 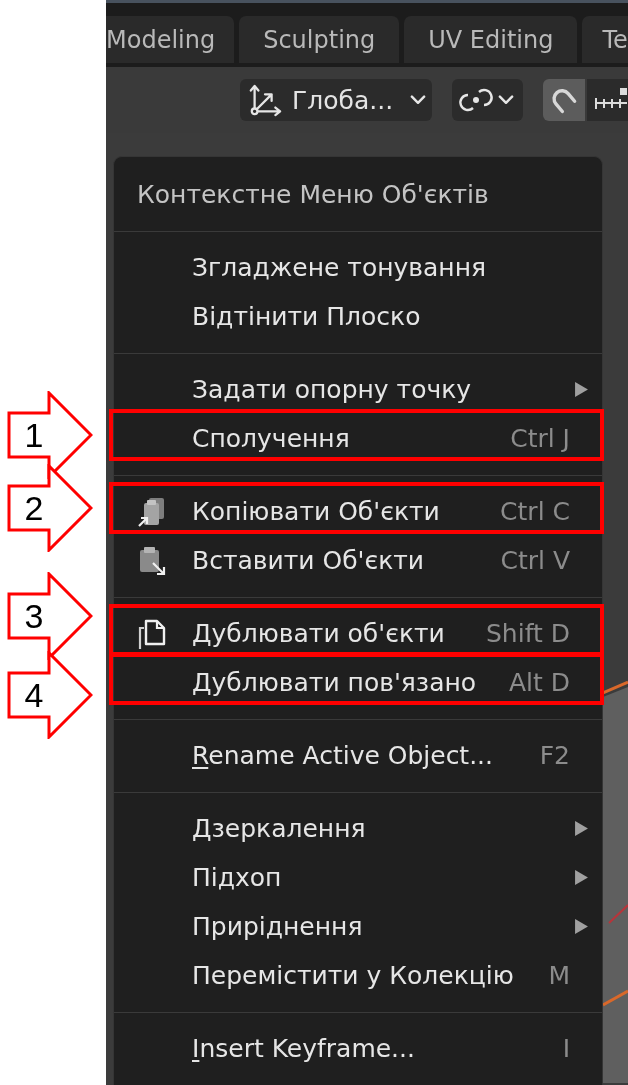 What do you see at coordinates (358, 633) in the screenshot?
I see `menu-item: Дублювати об'єкти Shift D` at bounding box center [358, 633].